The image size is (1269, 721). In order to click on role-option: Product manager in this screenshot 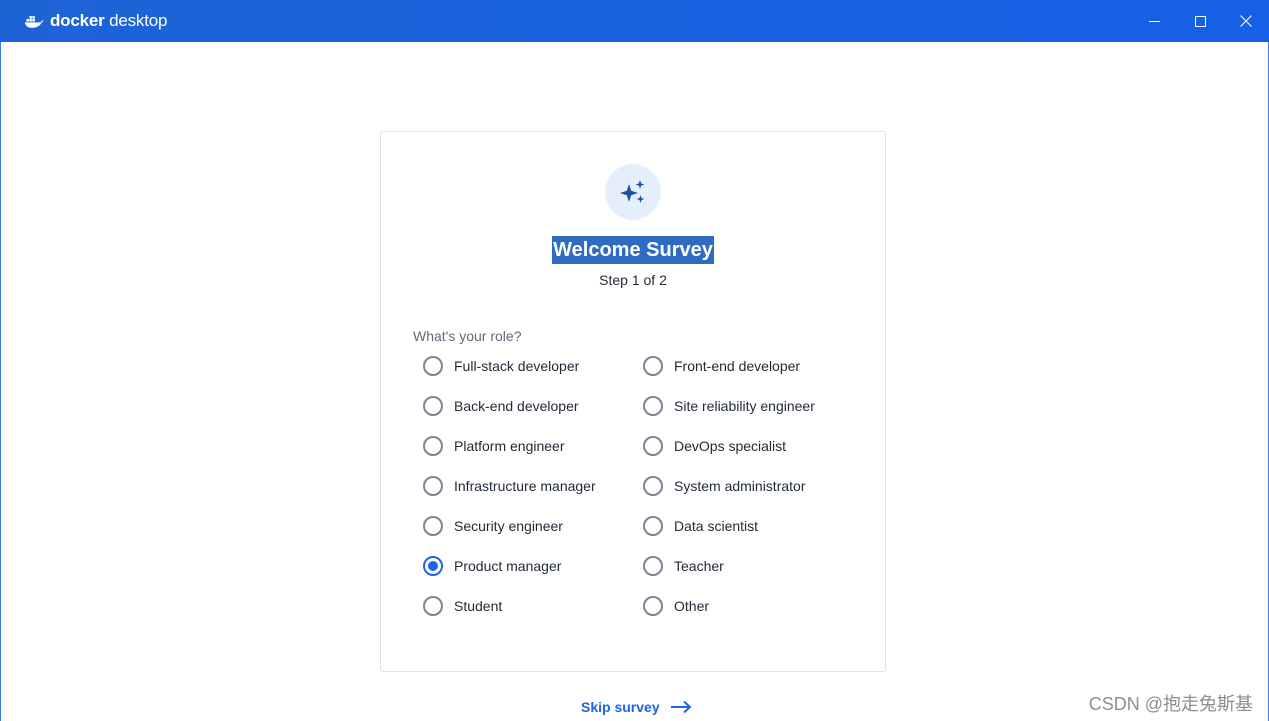, I will do `click(533, 566)`.